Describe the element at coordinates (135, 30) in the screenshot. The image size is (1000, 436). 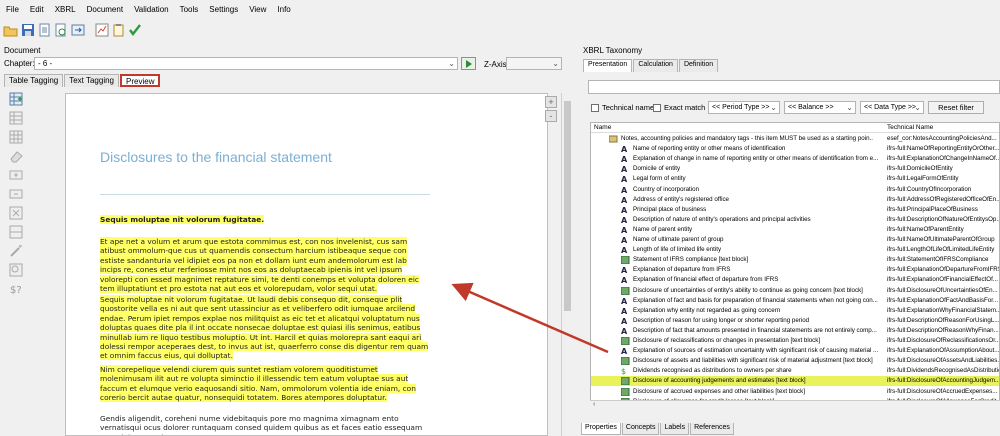
I see `validate-check-icon` at that location.